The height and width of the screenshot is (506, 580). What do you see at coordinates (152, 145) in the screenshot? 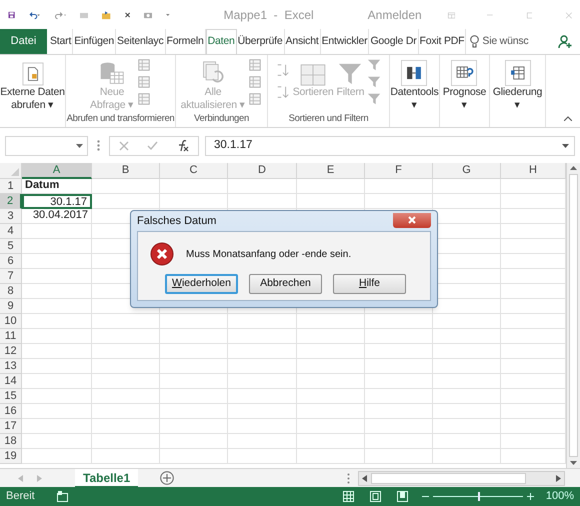
I see `enter-icon` at bounding box center [152, 145].